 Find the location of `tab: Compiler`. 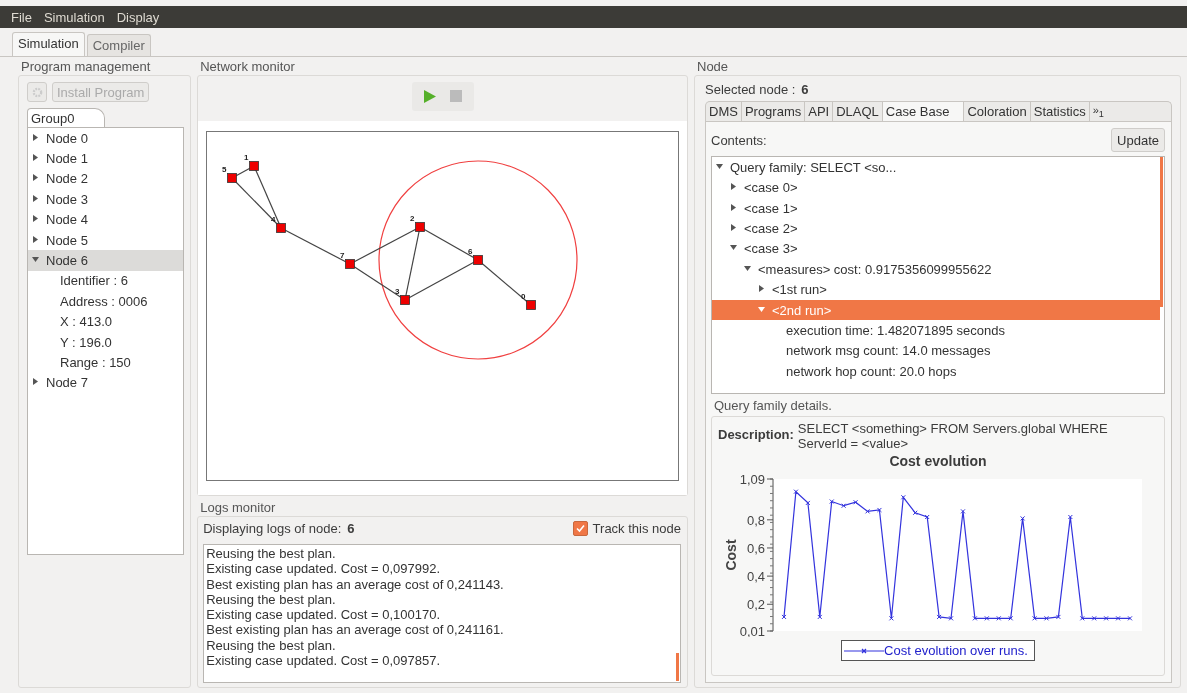

tab: Compiler is located at coordinates (118, 45).